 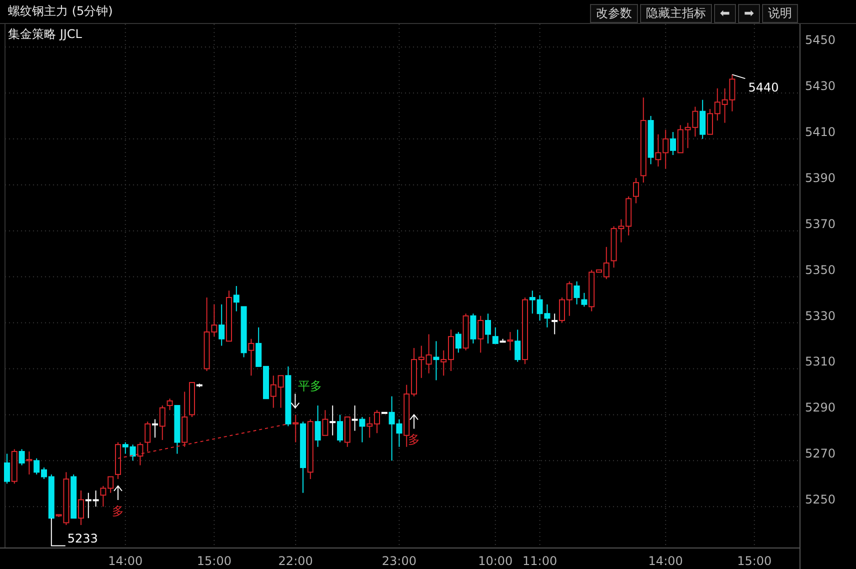 What do you see at coordinates (295, 401) in the screenshot?
I see `down-arrow-icon` at bounding box center [295, 401].